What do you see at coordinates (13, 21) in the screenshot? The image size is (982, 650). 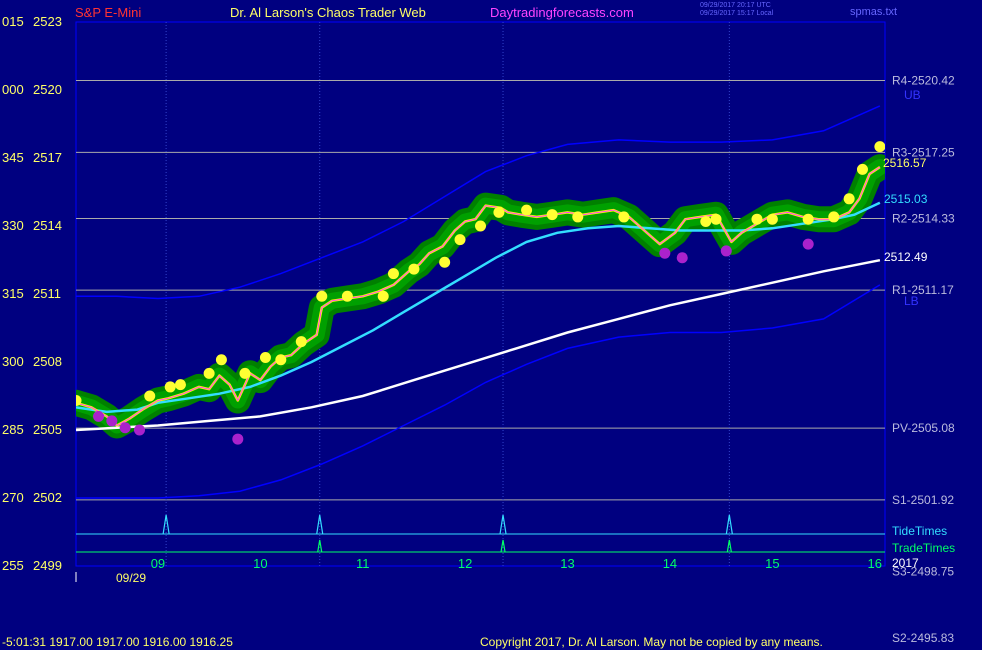 I see `y-tick-left: 015` at bounding box center [13, 21].